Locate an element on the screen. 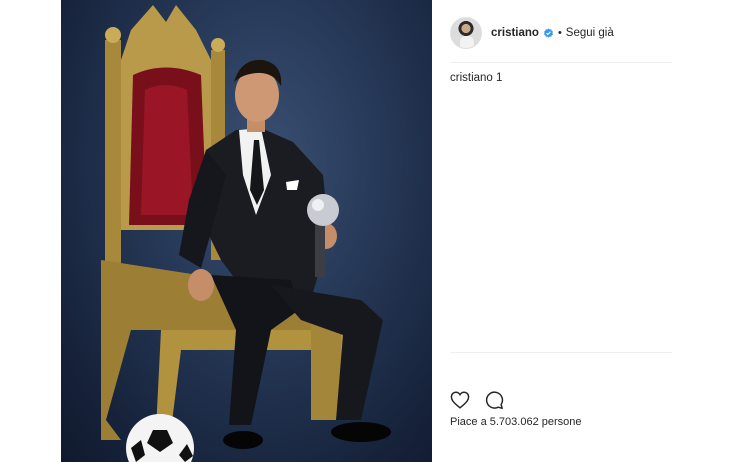 Image resolution: width=738 pixels, height=462 pixels. like-button is located at coordinates (460, 400).